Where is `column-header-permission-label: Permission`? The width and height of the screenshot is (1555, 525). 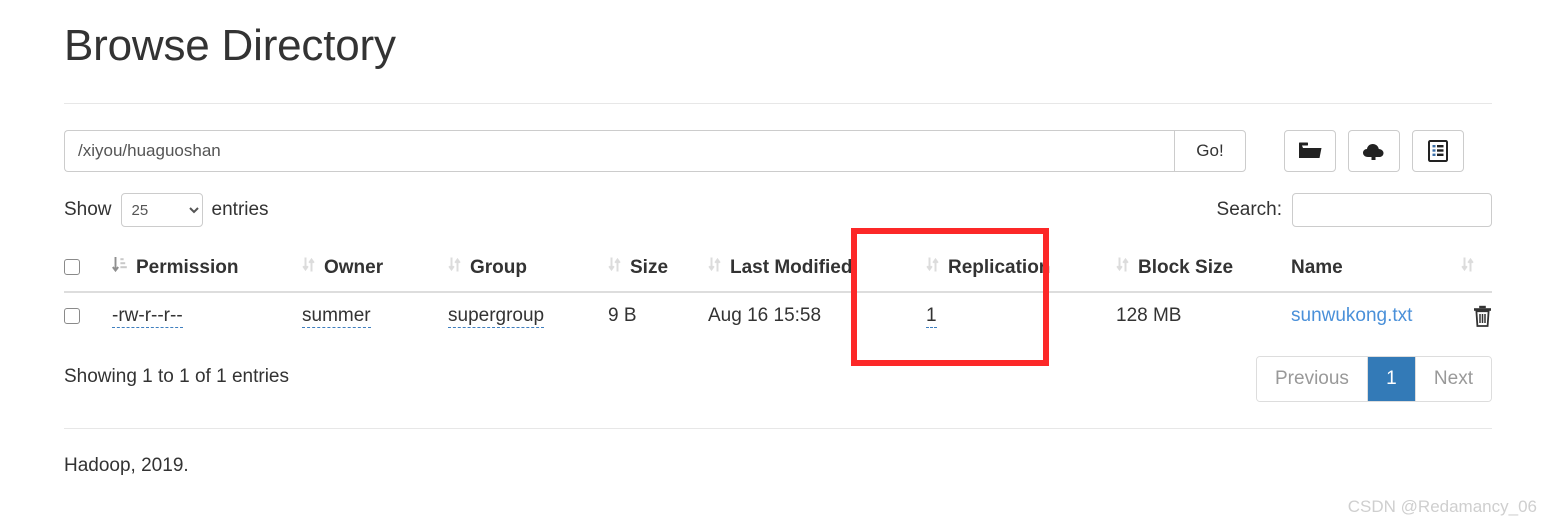 column-header-permission-label: Permission is located at coordinates (187, 267).